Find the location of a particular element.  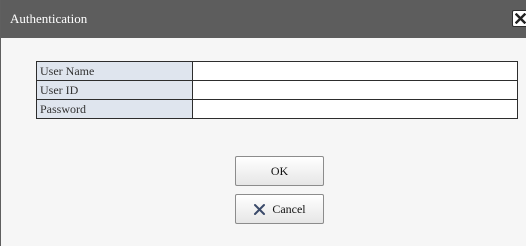

user-name-cell is located at coordinates (355, 71).